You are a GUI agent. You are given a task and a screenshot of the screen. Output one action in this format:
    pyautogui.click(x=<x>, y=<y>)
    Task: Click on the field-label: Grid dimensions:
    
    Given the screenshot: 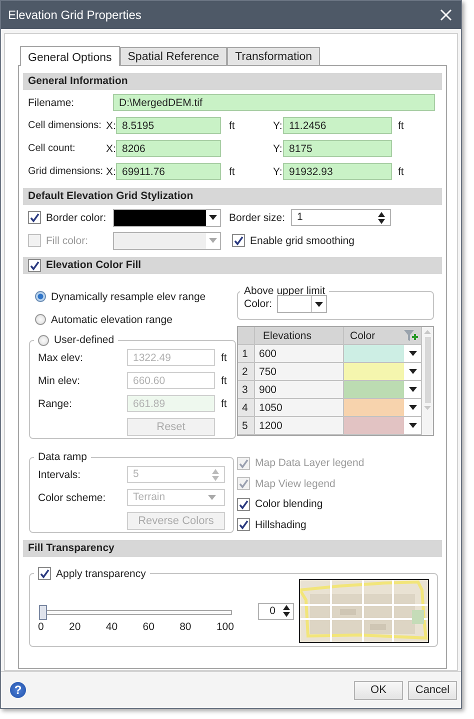 What is the action you would take?
    pyautogui.click(x=66, y=171)
    